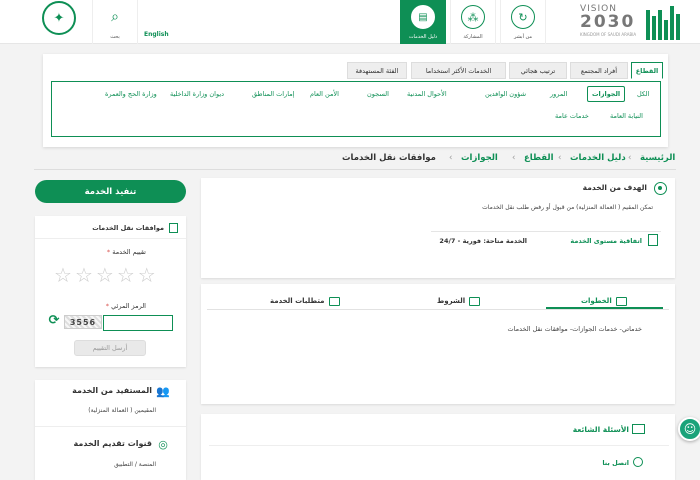 This screenshot has height=480, width=700. I want to click on chip-emirates: إمارات المناطق, so click(273, 94).